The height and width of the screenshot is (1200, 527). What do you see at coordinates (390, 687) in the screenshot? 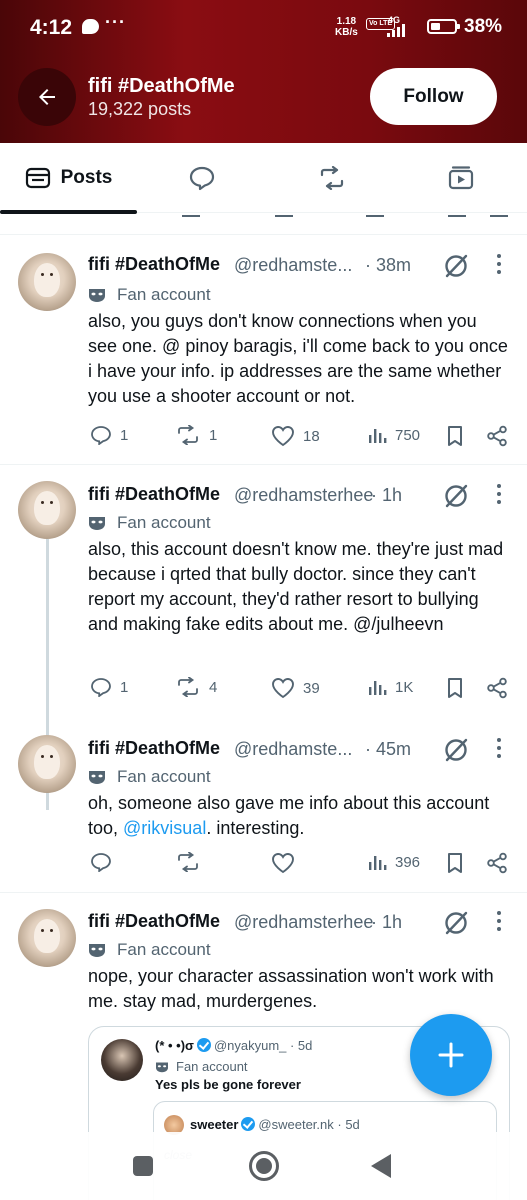
I see `views-button: 1K` at bounding box center [390, 687].